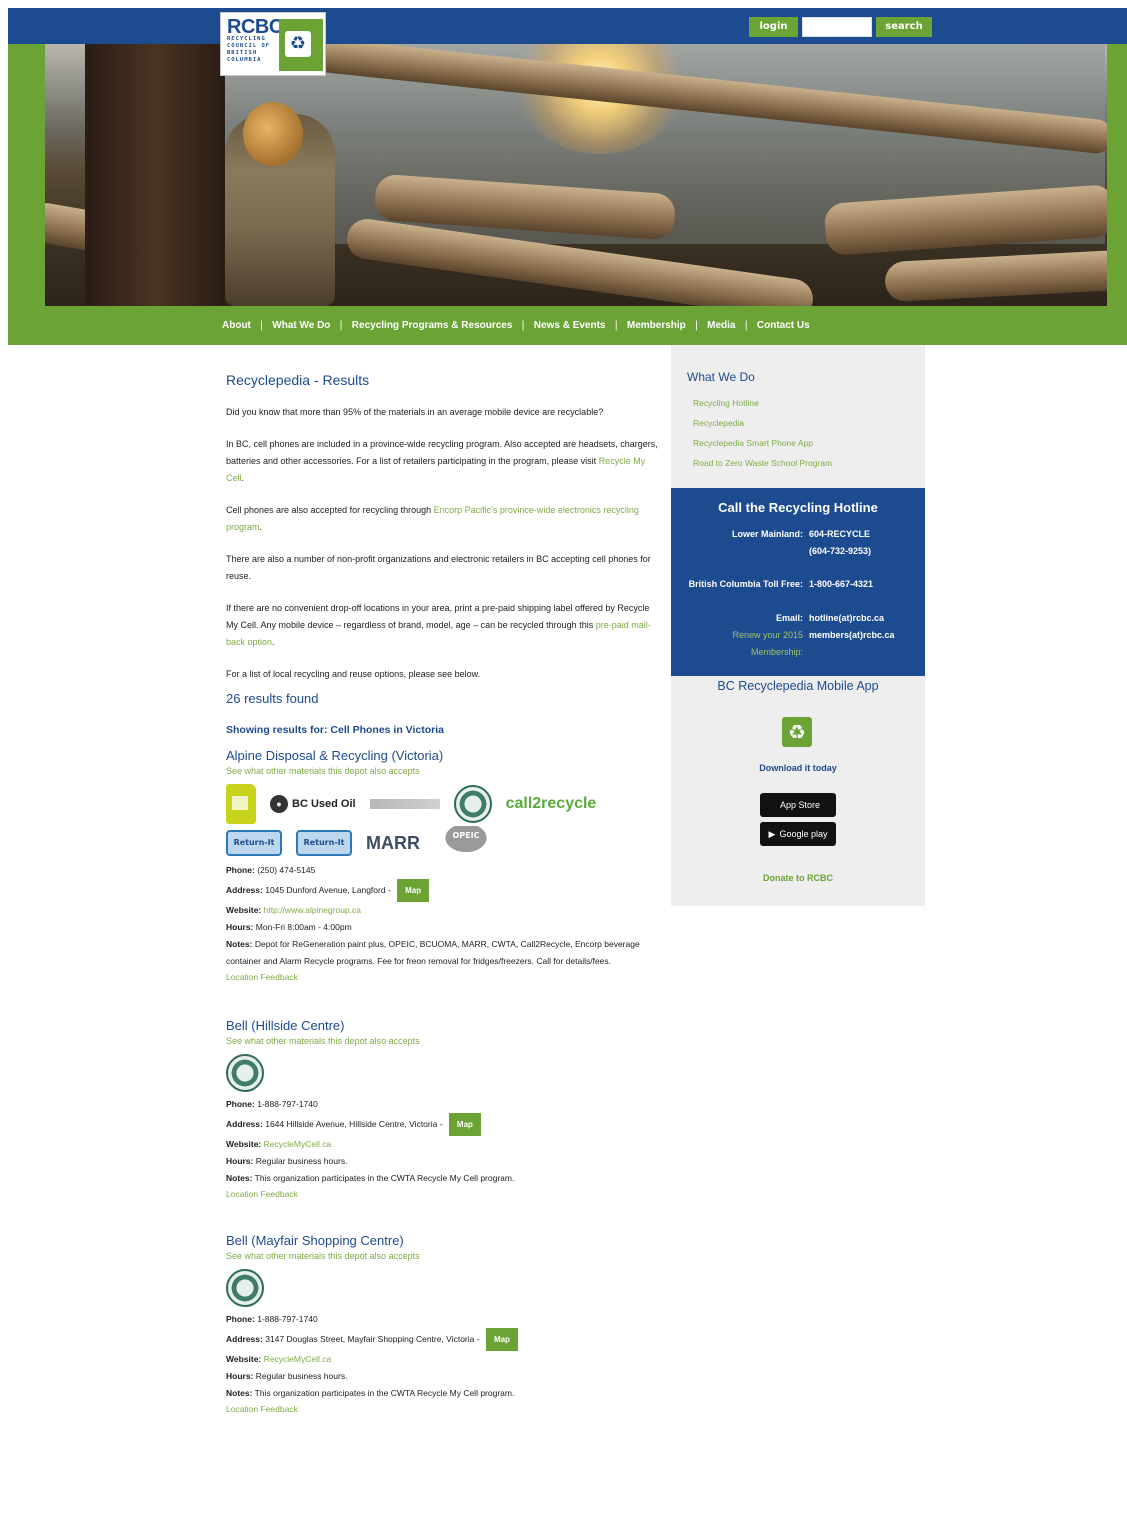 Image resolution: width=1127 pixels, height=1517 pixels. I want to click on search-input, so click(837, 27).